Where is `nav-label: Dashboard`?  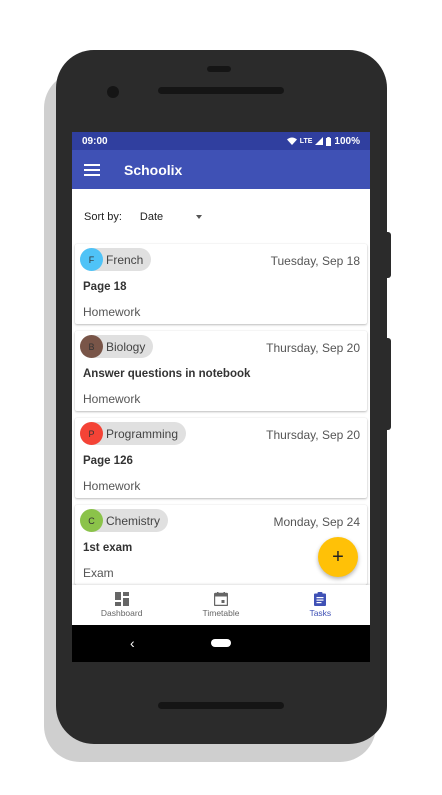 nav-label: Dashboard is located at coordinates (121, 613).